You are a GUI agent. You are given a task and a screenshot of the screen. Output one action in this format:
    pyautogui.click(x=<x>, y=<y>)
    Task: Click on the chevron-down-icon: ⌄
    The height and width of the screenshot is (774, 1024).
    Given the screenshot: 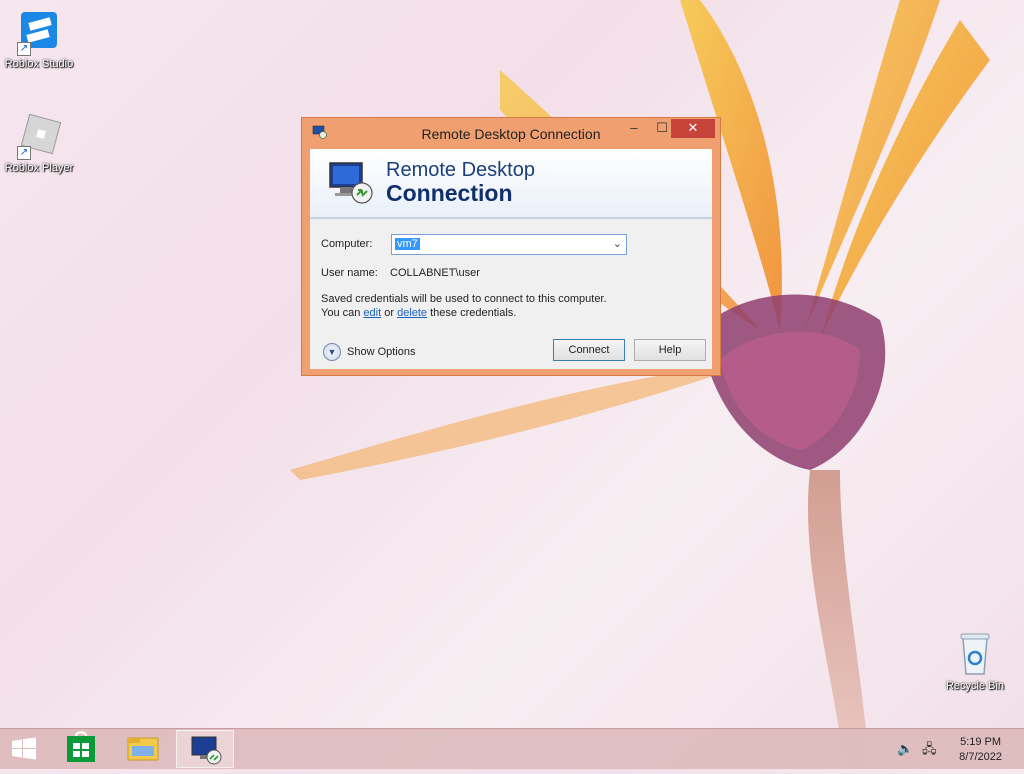 What is the action you would take?
    pyautogui.click(x=617, y=243)
    